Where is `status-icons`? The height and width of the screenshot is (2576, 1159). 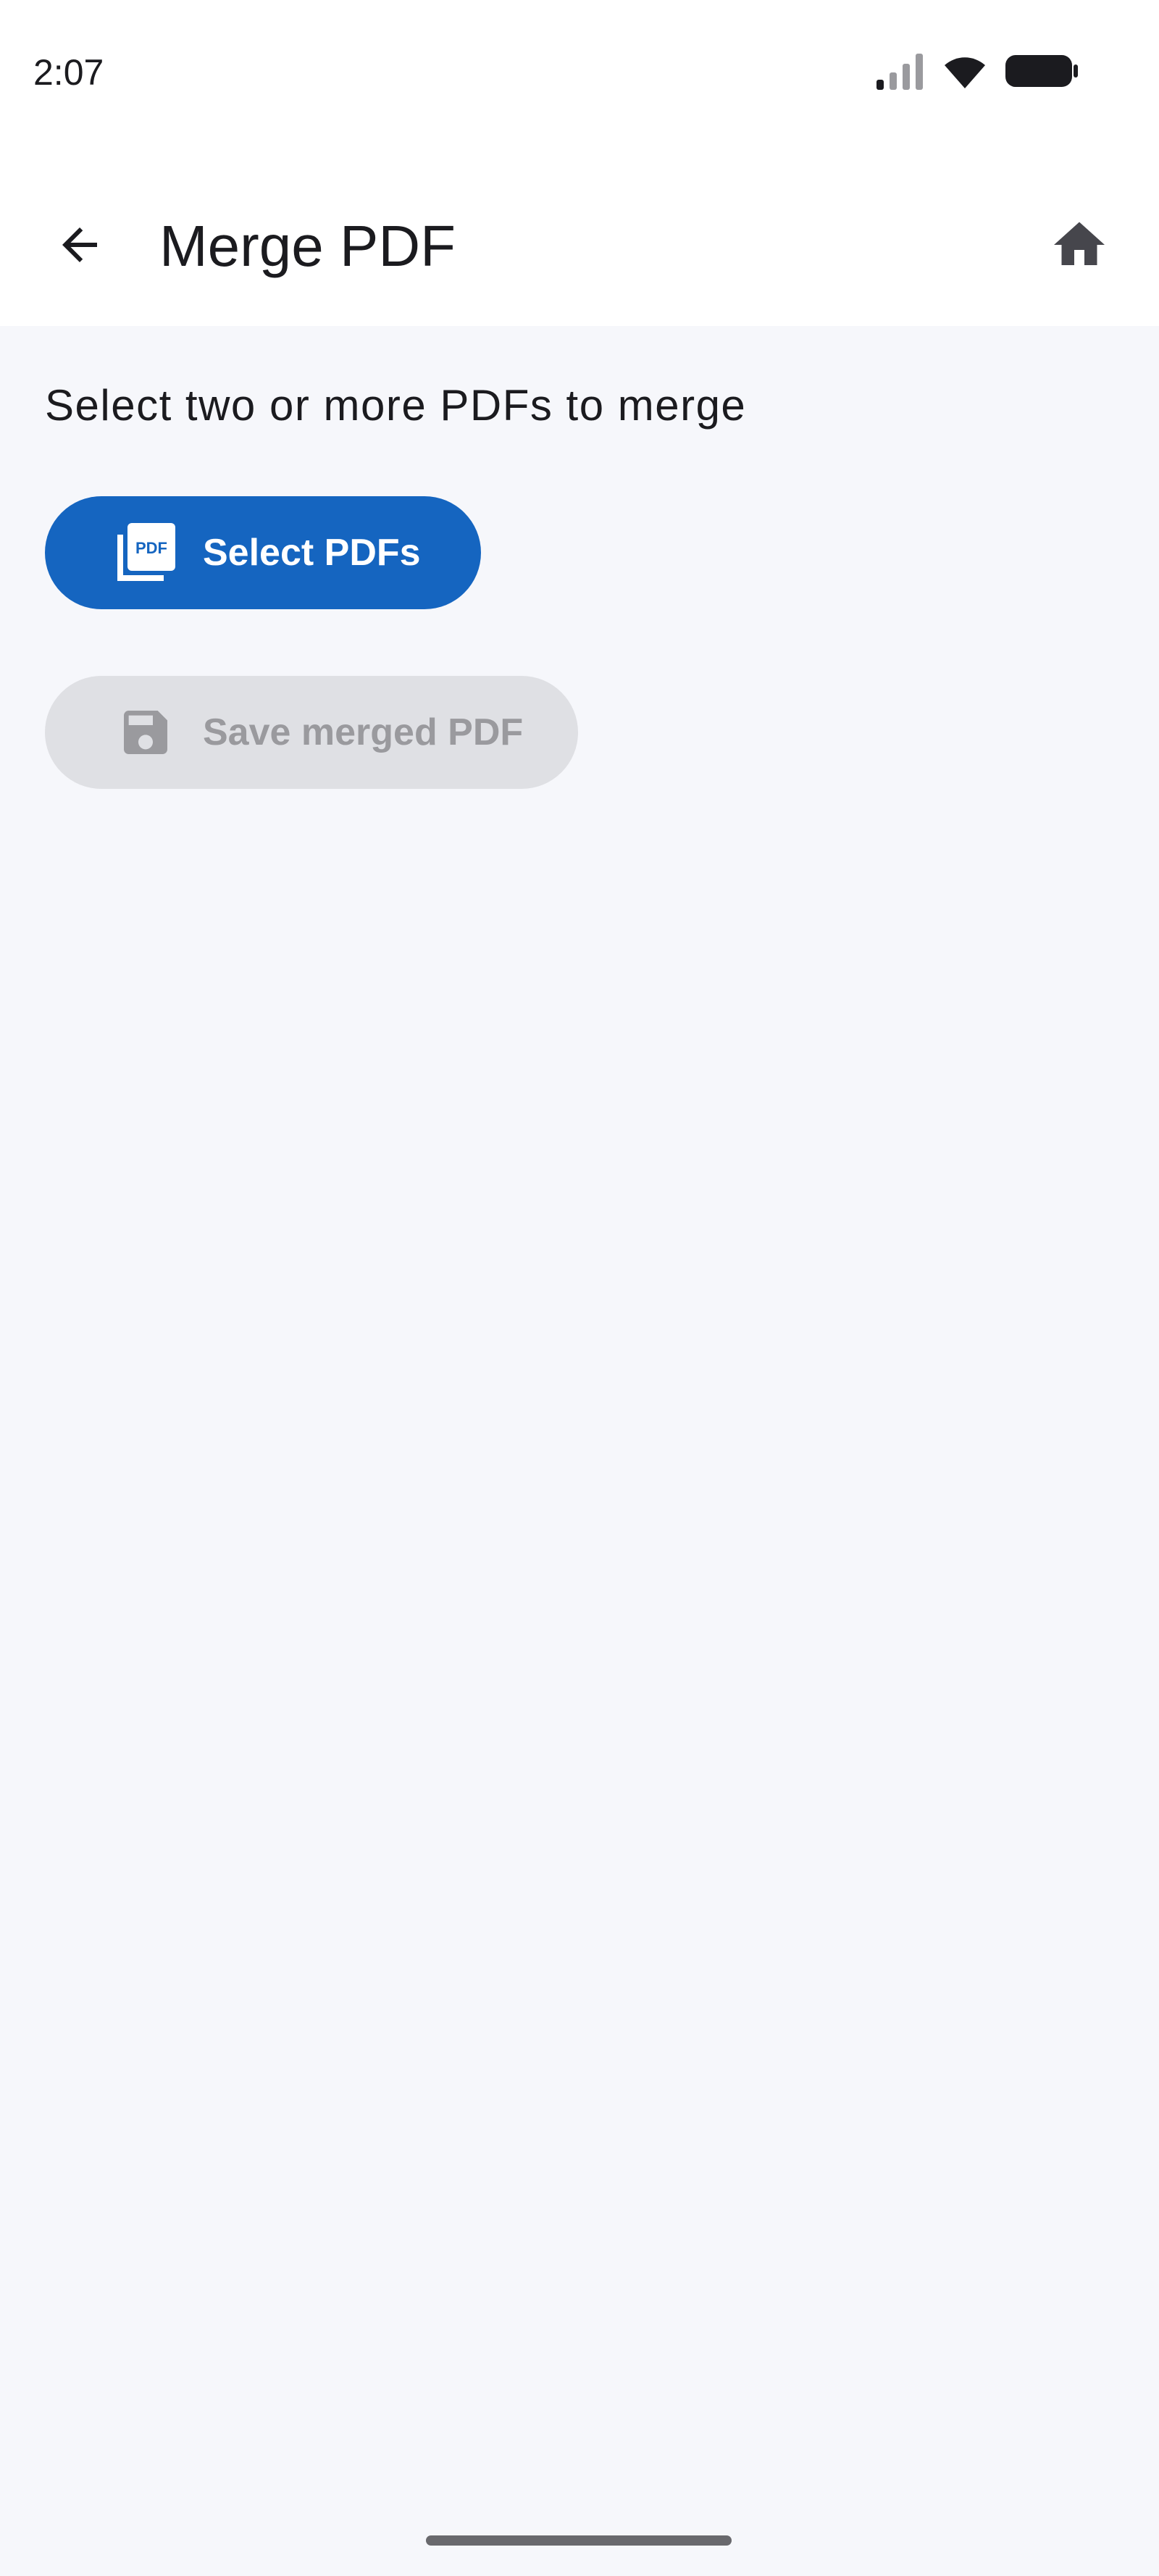 status-icons is located at coordinates (977, 72).